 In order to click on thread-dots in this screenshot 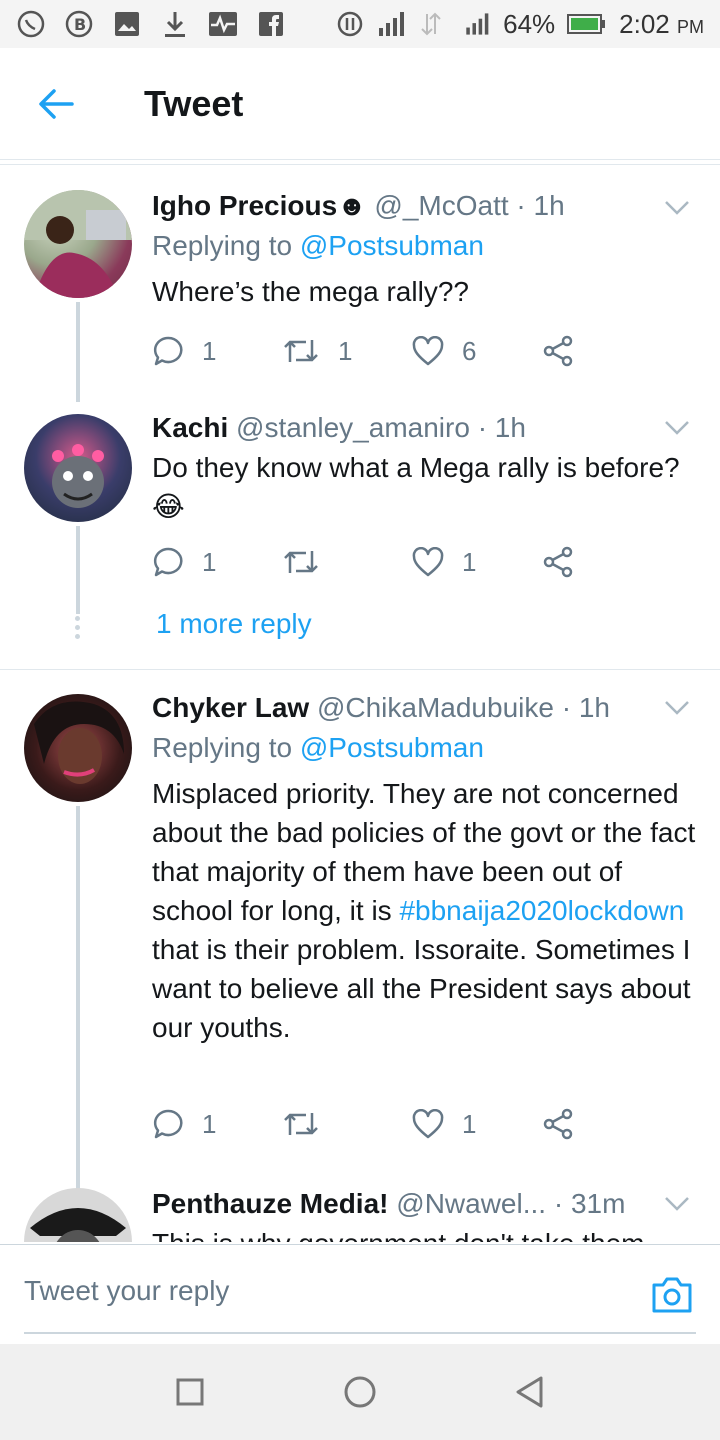, I will do `click(78, 629)`.